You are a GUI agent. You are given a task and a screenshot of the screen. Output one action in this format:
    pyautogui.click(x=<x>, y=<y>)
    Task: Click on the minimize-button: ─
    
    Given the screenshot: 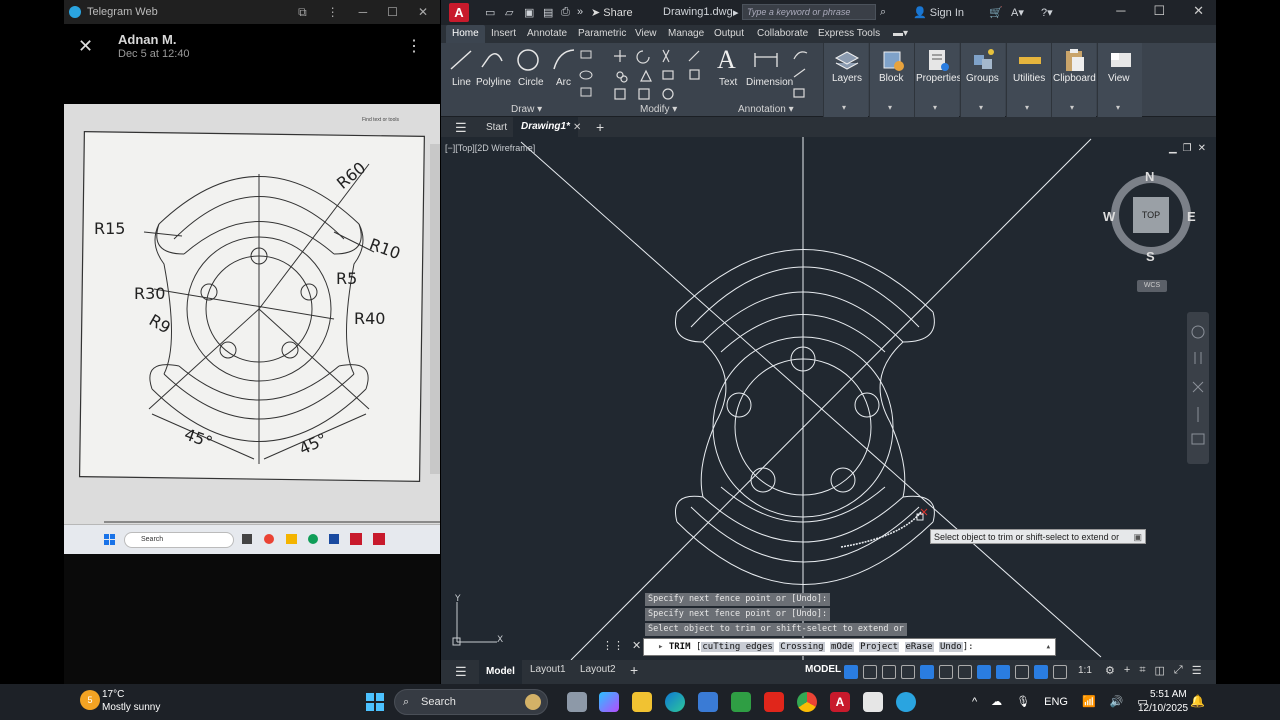 What is the action you would take?
    pyautogui.click(x=363, y=12)
    